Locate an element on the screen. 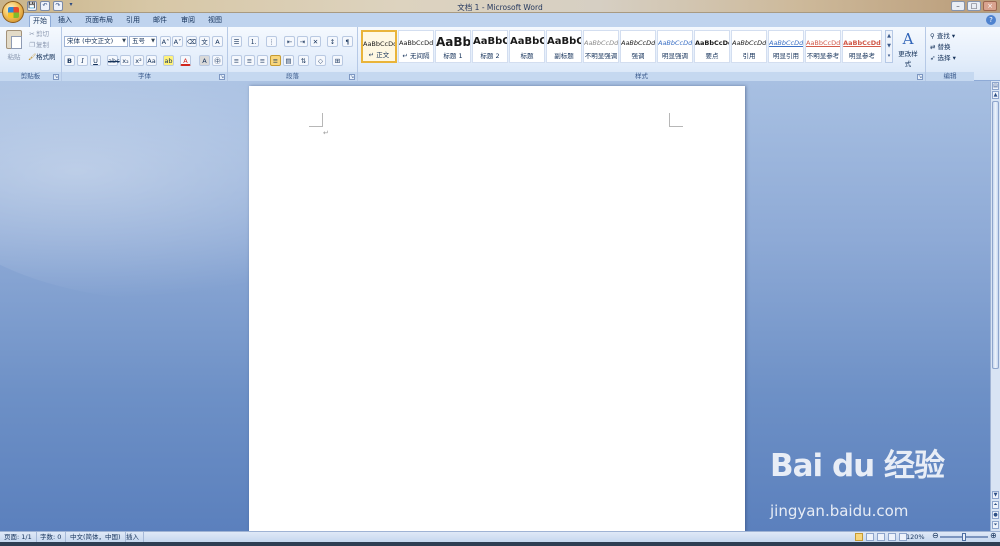 This screenshot has width=1000, height=546. scroll-down-icon: ▼ is located at coordinates (995, 495).